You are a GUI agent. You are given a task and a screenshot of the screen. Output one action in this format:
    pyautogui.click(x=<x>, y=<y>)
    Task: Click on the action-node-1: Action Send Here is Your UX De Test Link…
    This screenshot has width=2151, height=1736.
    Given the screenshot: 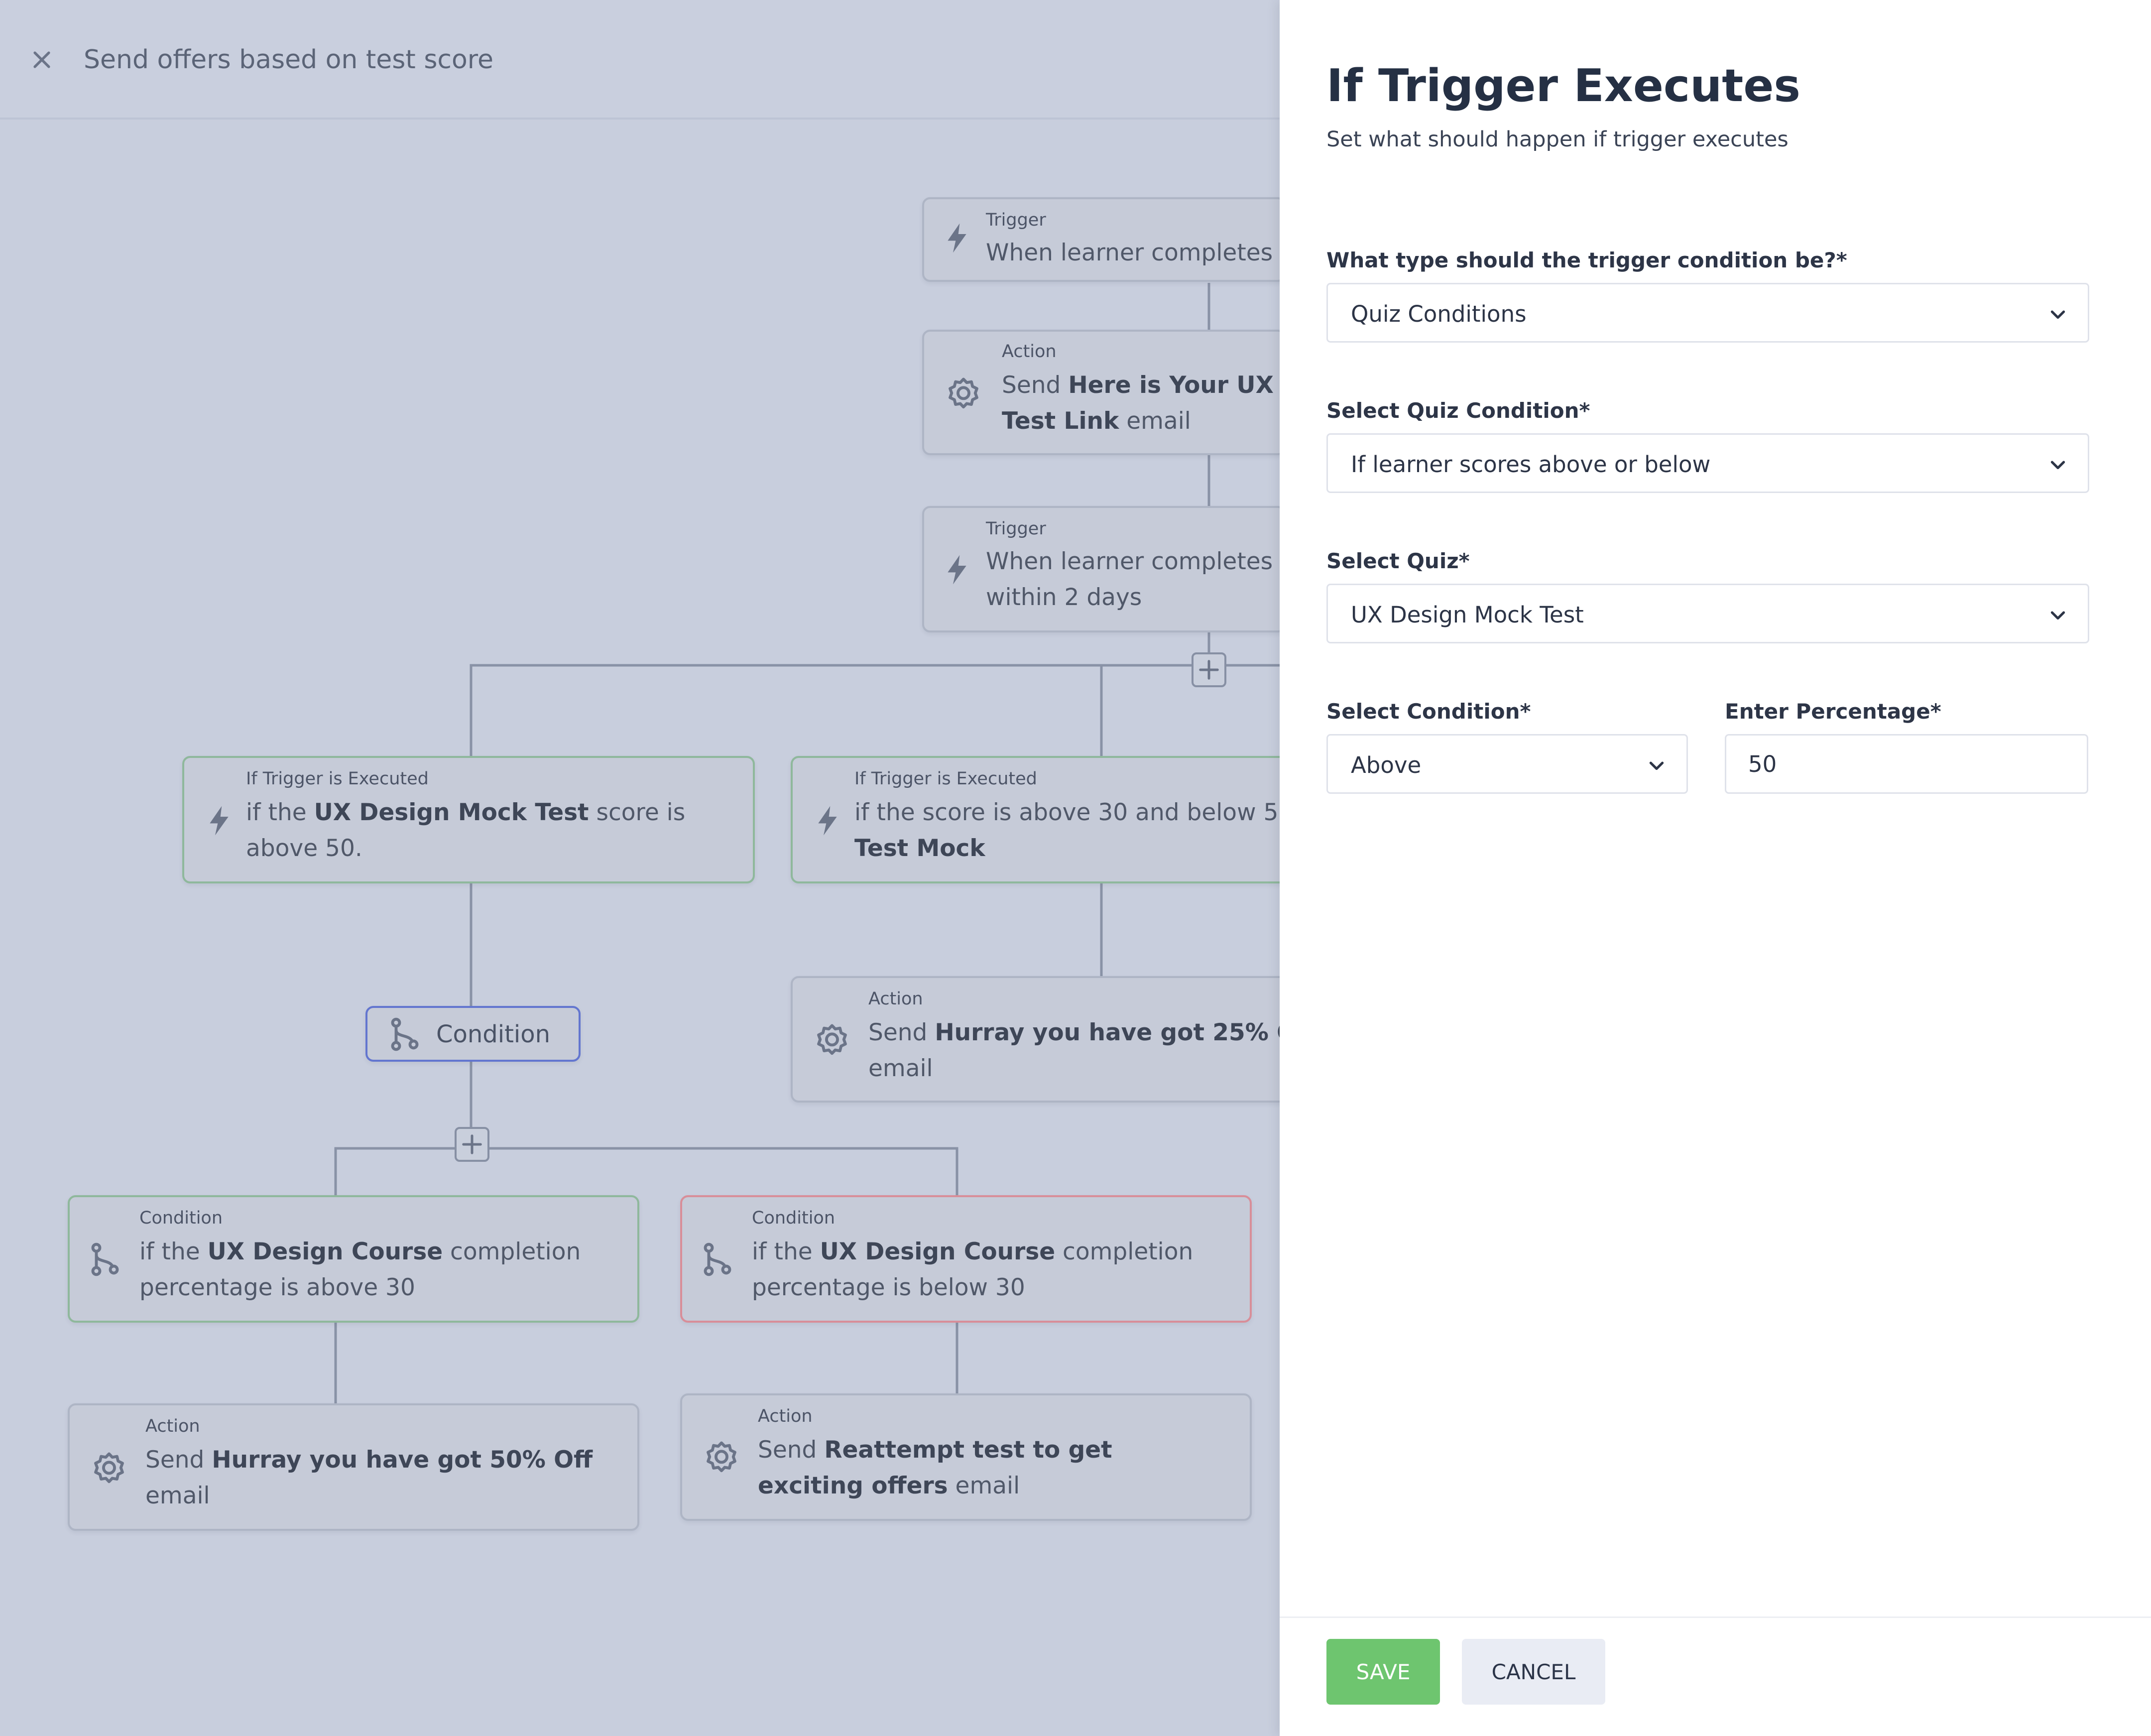 What is the action you would take?
    pyautogui.click(x=1101, y=392)
    